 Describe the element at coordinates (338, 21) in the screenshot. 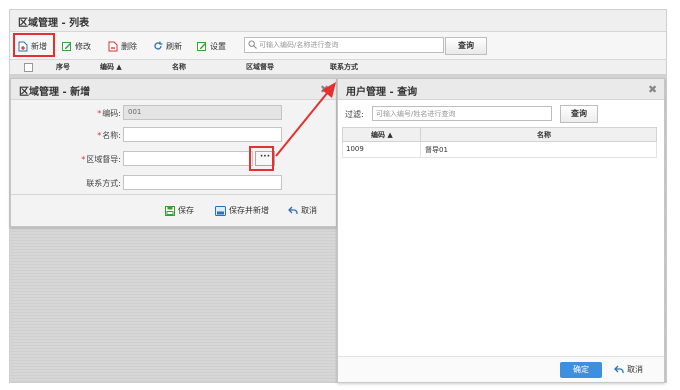

I see `page-title-bar: 区域管理 - 列表` at that location.